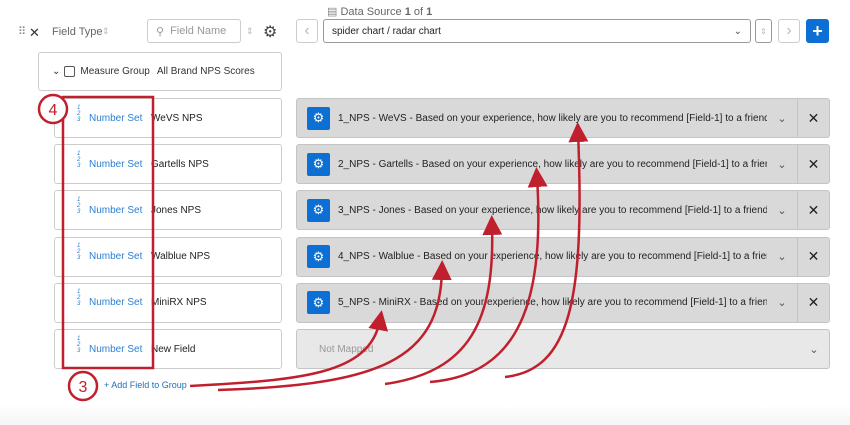 The image size is (850, 425). I want to click on step-4-label: 4, so click(53, 110).